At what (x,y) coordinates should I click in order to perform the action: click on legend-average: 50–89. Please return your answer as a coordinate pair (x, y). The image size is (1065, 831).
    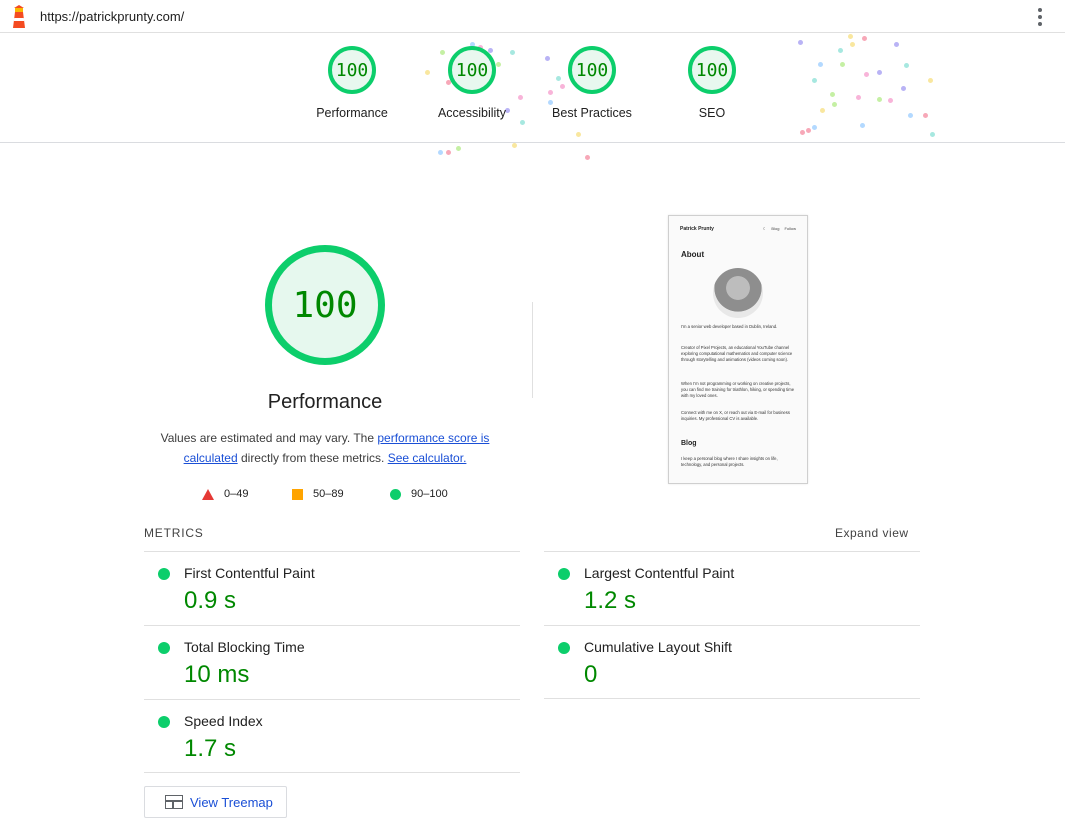
    Looking at the image, I should click on (318, 494).